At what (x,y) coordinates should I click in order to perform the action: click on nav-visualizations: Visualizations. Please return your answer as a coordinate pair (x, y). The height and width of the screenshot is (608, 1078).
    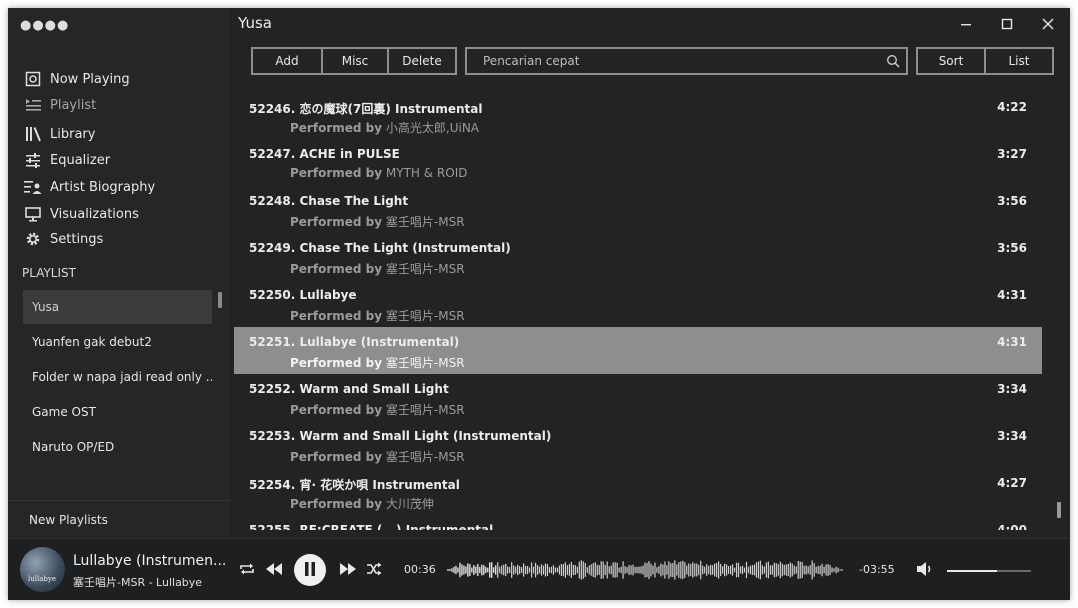
    Looking at the image, I should click on (81, 214).